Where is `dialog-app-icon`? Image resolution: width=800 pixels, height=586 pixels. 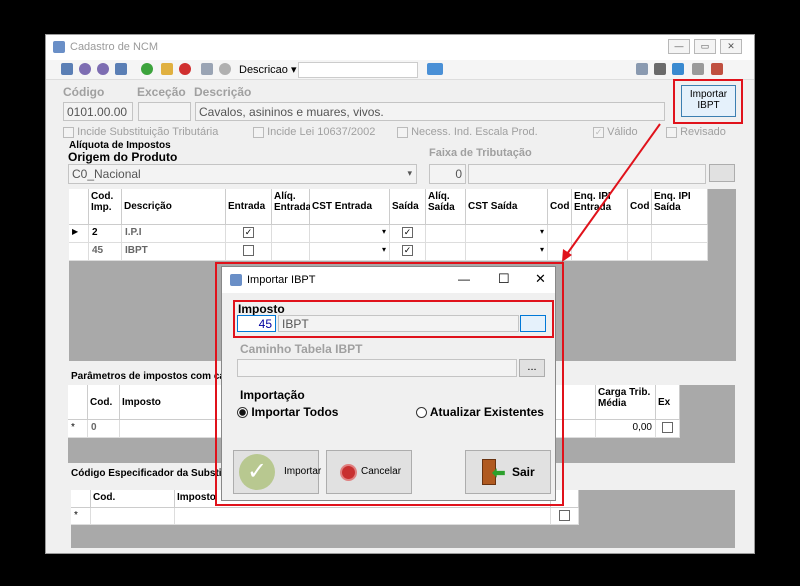 dialog-app-icon is located at coordinates (236, 280).